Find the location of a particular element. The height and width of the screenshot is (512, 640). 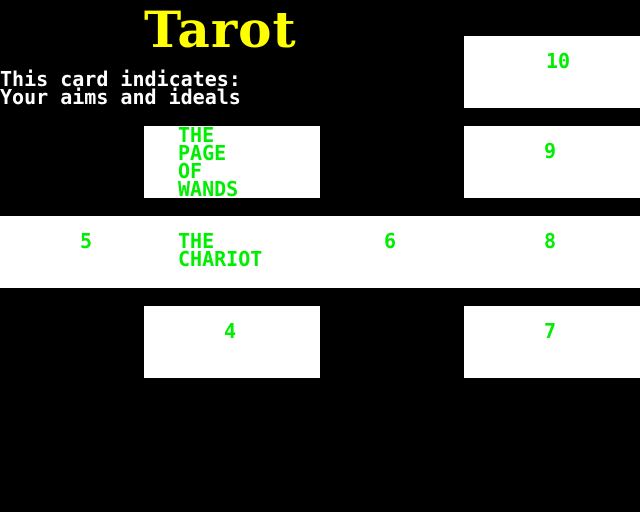

card-name-line: WANDS is located at coordinates (208, 189).